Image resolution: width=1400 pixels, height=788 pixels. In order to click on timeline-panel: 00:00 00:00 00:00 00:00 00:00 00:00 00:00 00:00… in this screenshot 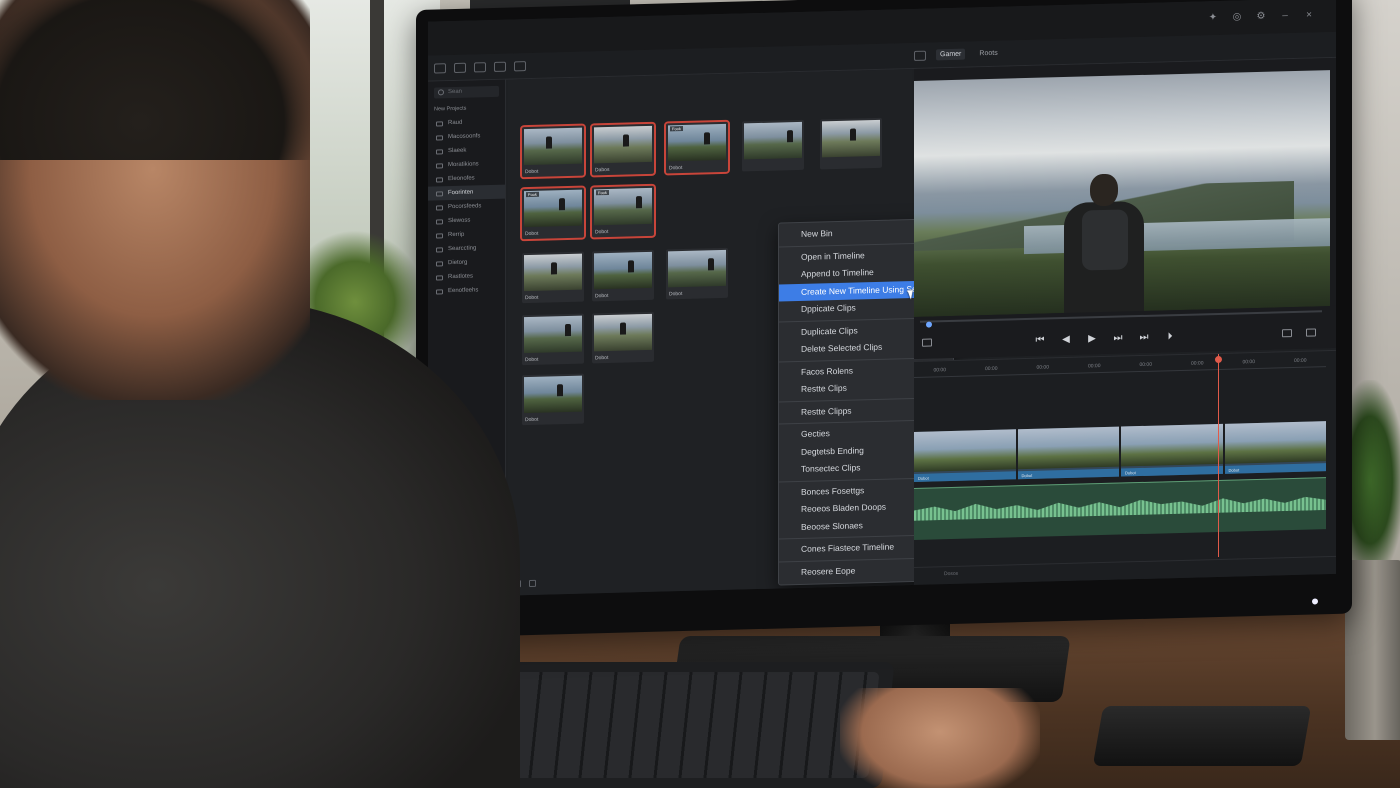, I will do `click(1125, 467)`.